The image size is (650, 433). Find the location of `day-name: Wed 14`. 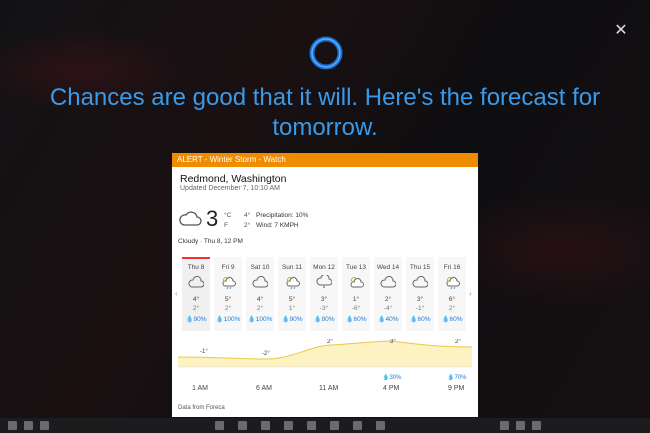

day-name: Wed 14 is located at coordinates (388, 267).